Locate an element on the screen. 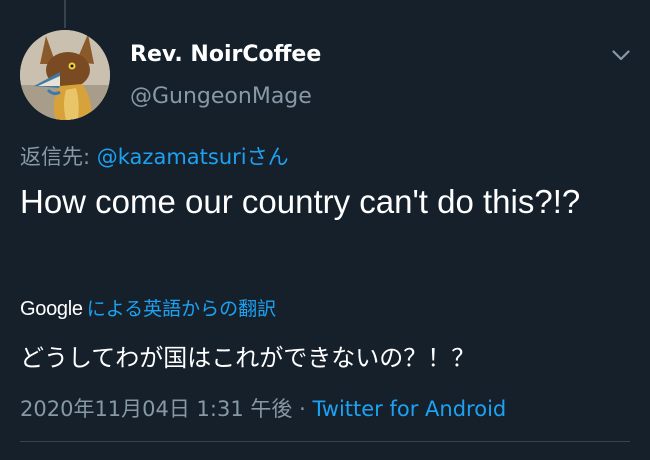 The height and width of the screenshot is (460, 650). tweet-source-link: Twitter for Android is located at coordinates (409, 409).